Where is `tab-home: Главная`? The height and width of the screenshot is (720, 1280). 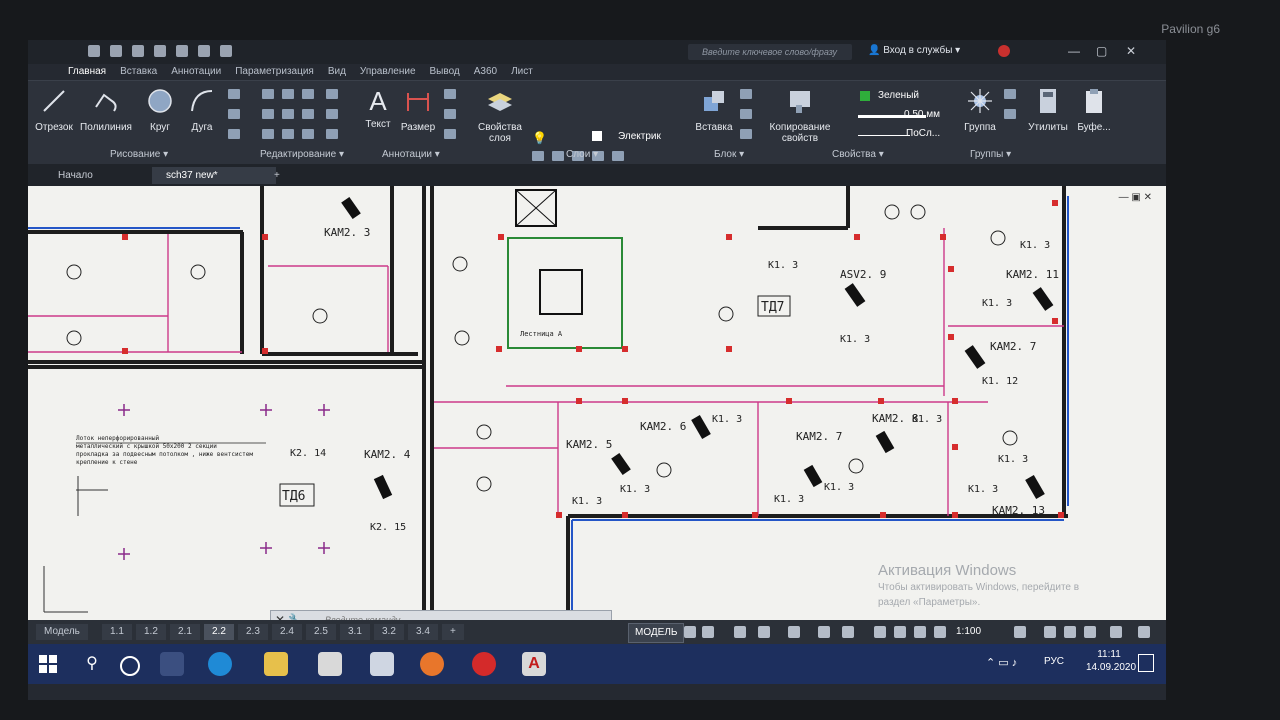
tab-home: Главная is located at coordinates (87, 71).